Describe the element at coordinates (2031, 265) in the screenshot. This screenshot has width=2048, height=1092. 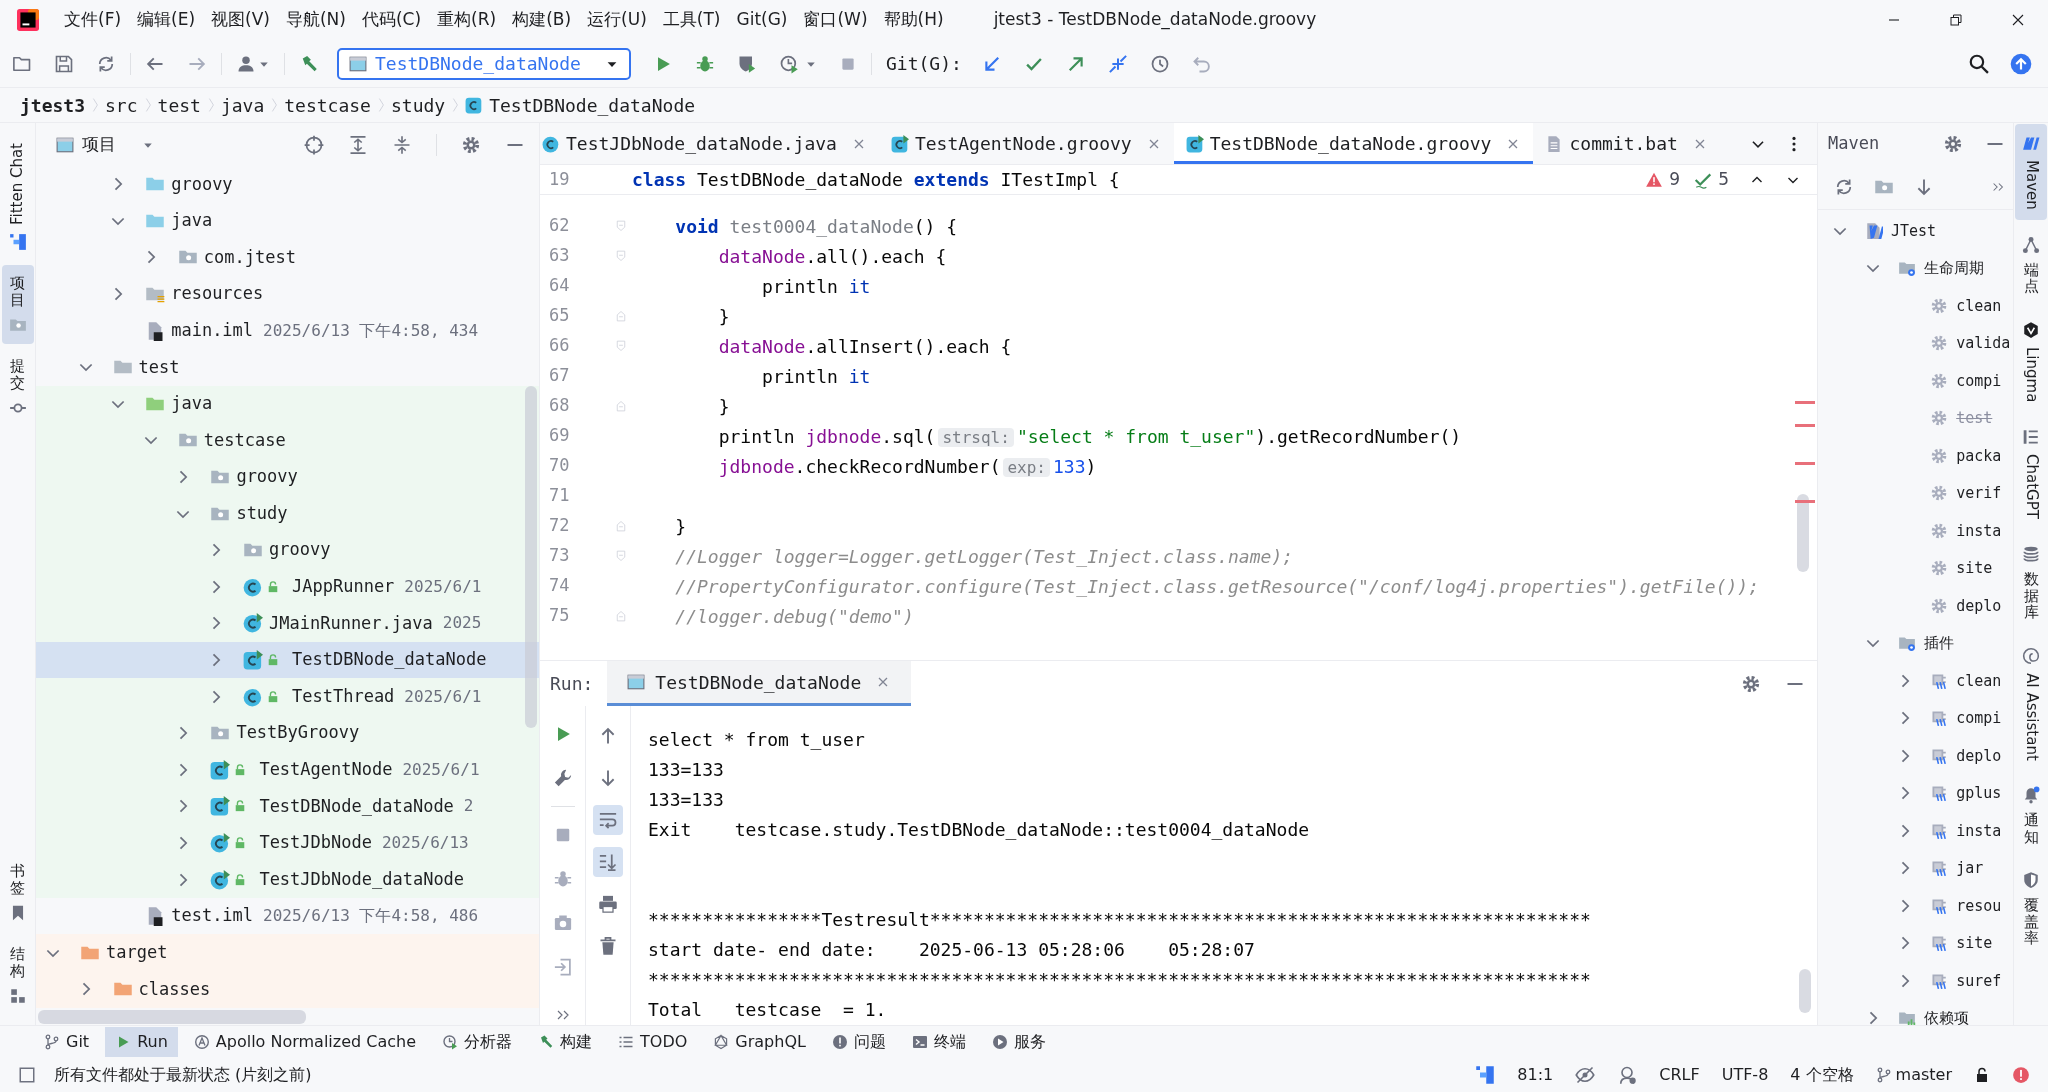
I see `tool-window-button: 端点` at that location.